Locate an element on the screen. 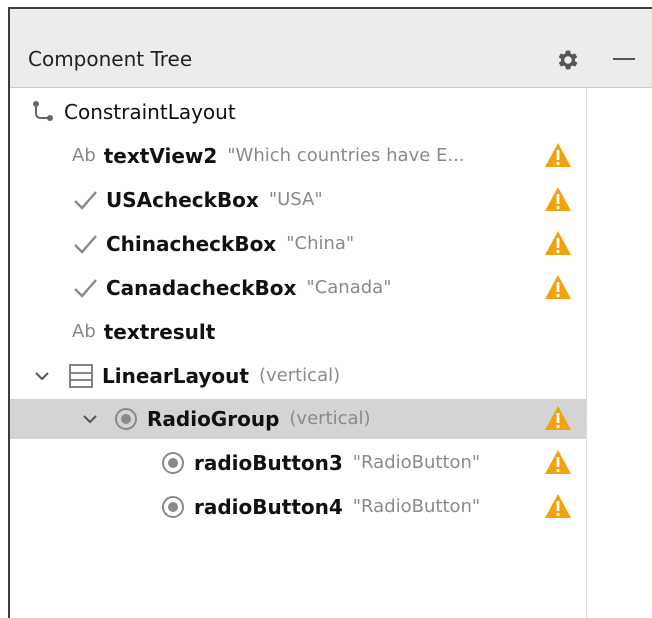  tree-row-name: RadioGroup is located at coordinates (213, 419).